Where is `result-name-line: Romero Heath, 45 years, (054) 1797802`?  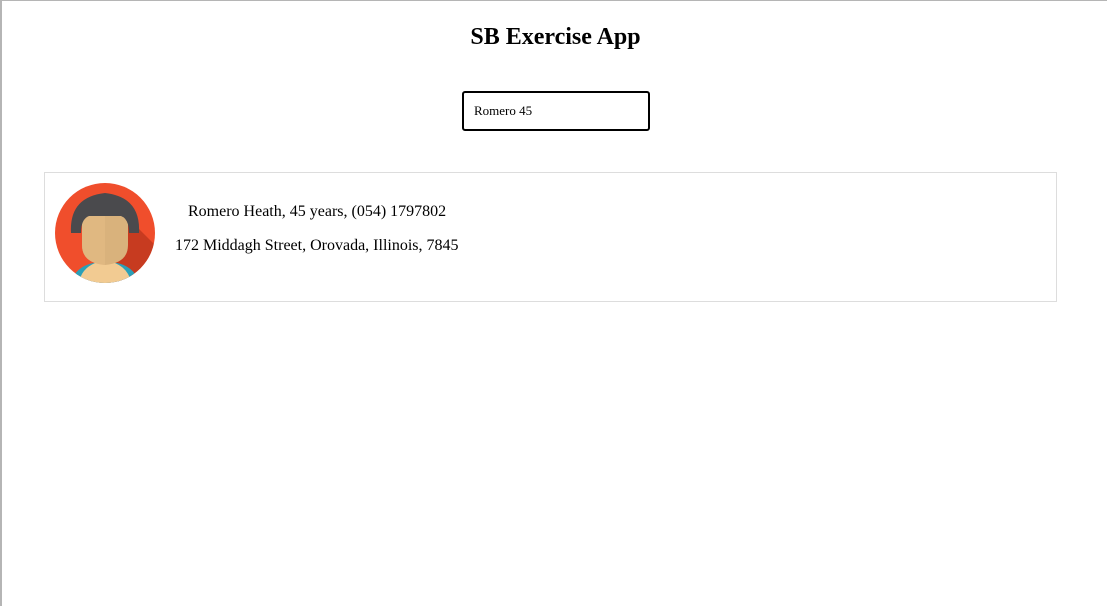
result-name-line: Romero Heath, 45 years, (054) 1797802 is located at coordinates (317, 211).